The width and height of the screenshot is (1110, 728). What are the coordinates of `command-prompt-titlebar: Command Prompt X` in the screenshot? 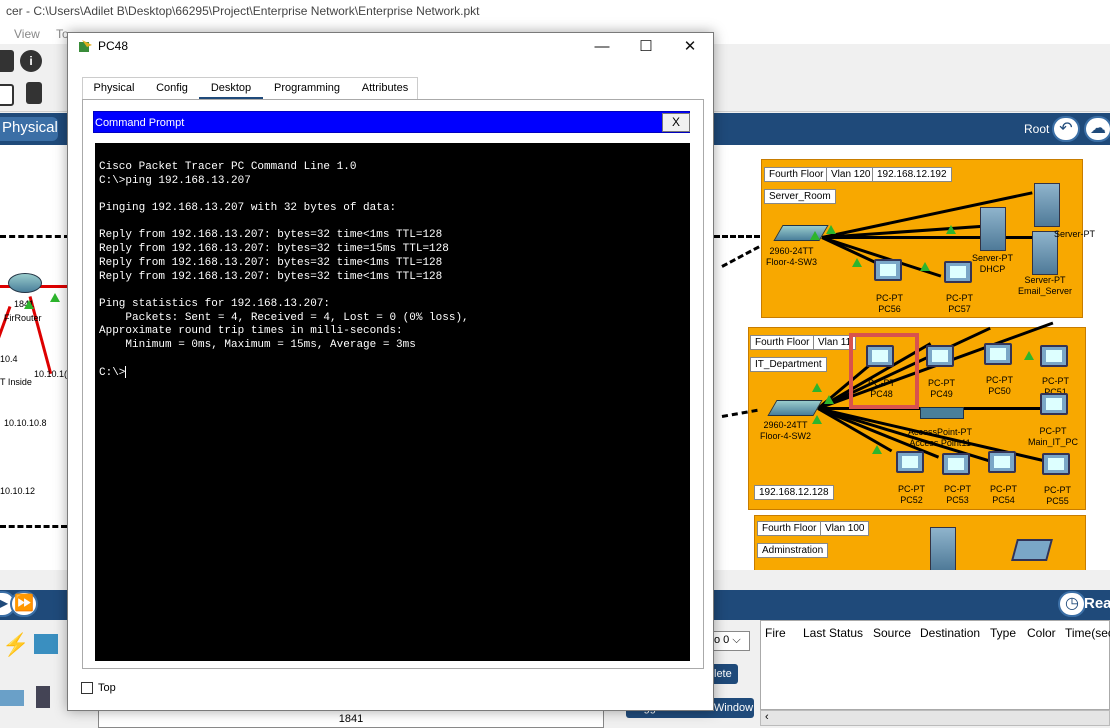 It's located at (391, 122).